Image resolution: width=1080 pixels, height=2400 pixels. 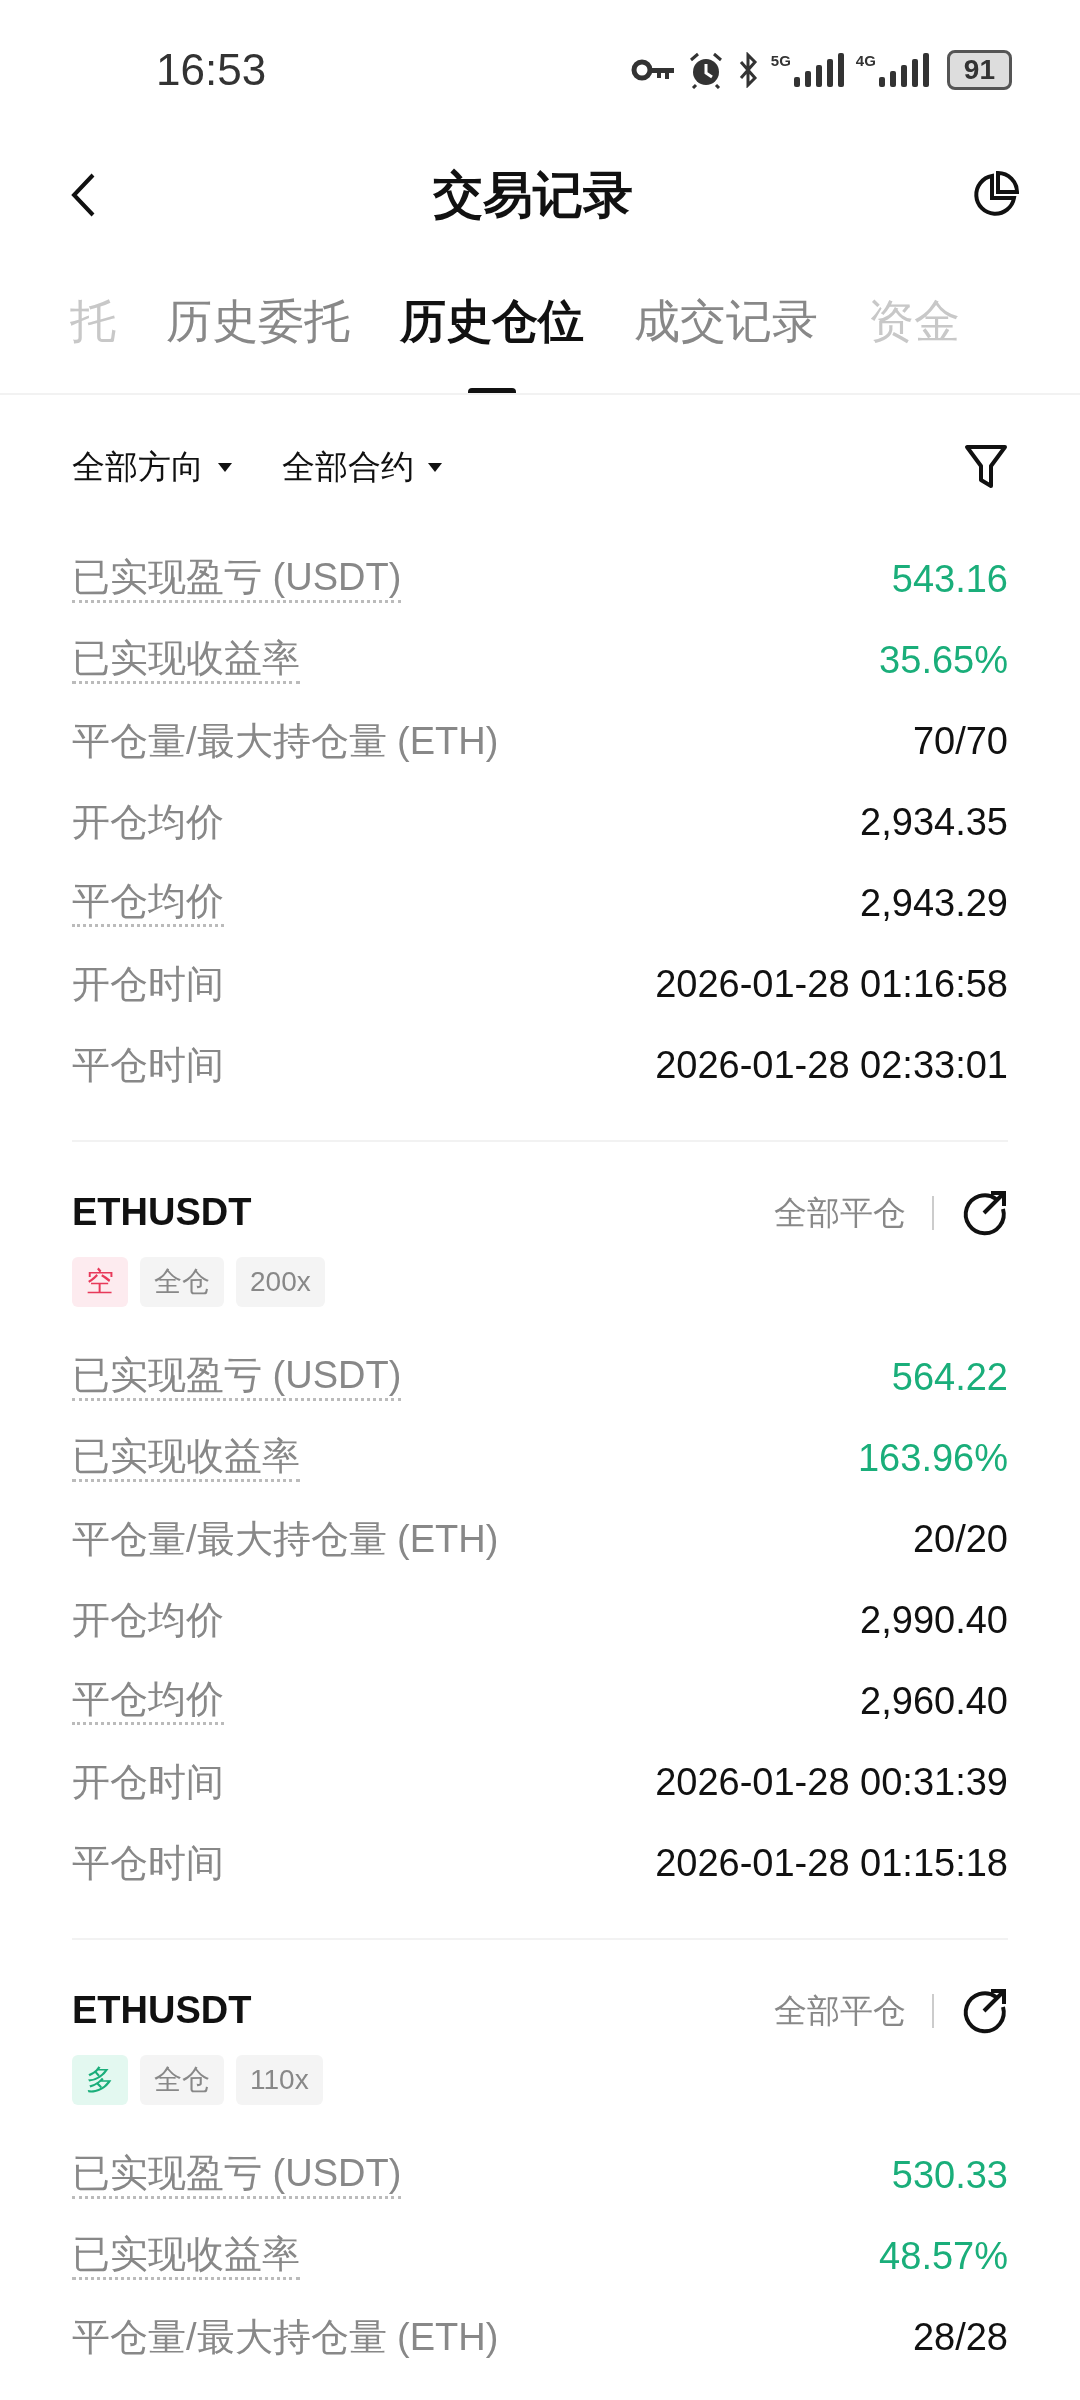 What do you see at coordinates (934, 1701) in the screenshot?
I see `field-value: 2,960.40` at bounding box center [934, 1701].